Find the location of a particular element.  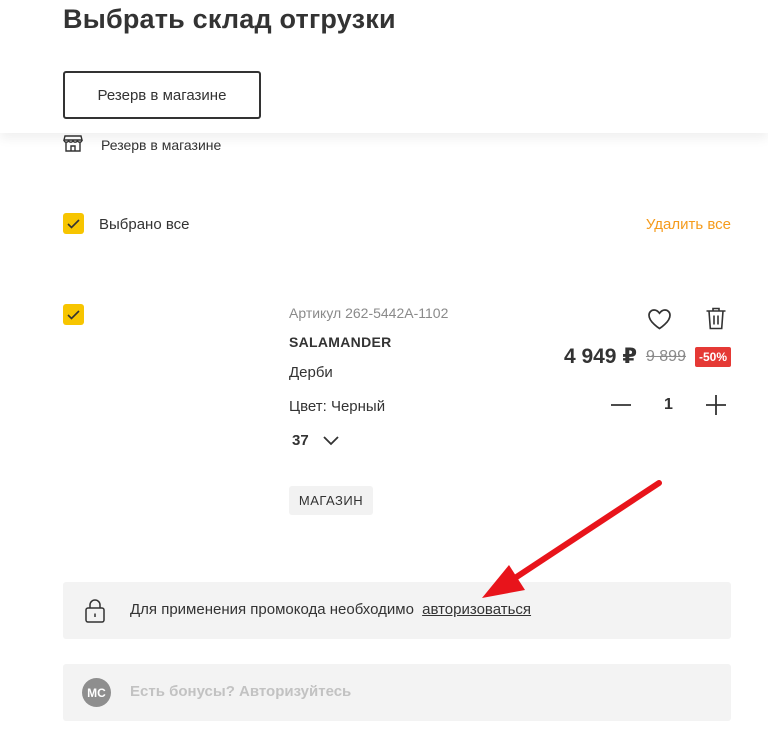

minus-icon is located at coordinates (621, 405).